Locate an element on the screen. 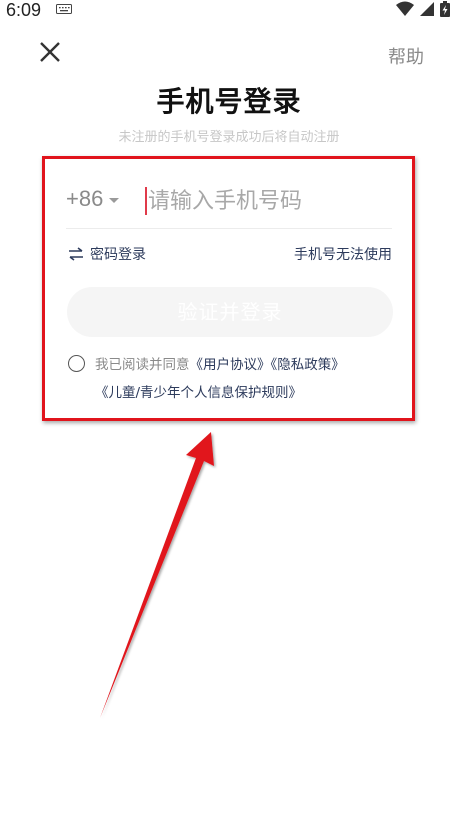 The height and width of the screenshot is (820, 458). status-icons is located at coordinates (423, 9).